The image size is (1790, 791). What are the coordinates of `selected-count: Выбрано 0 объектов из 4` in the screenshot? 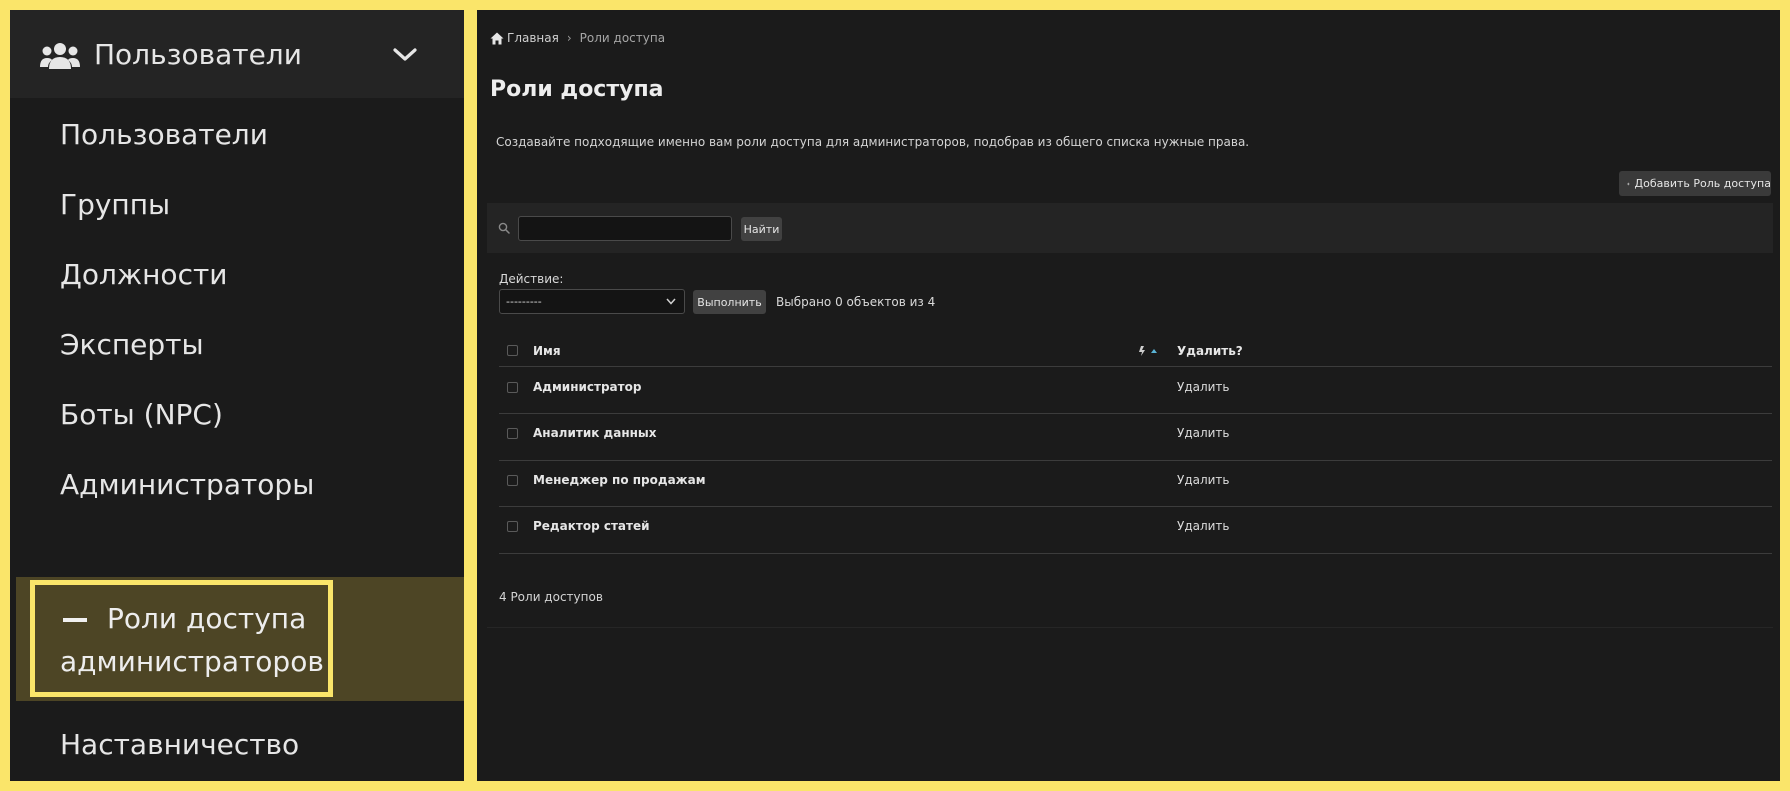 It's located at (856, 302).